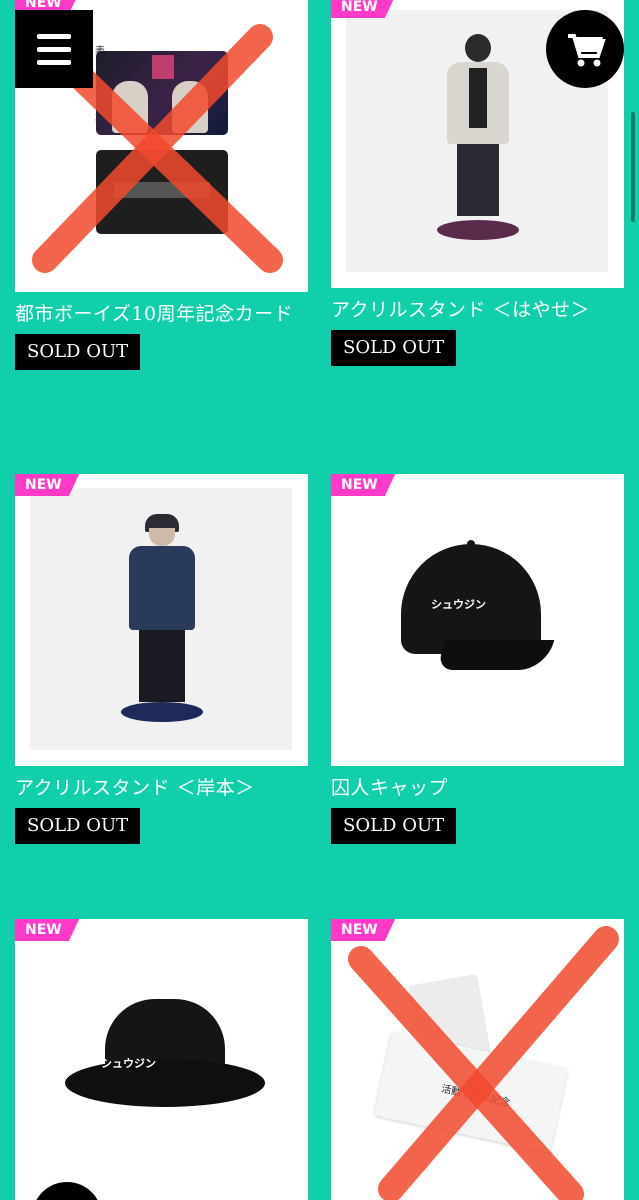 This screenshot has height=1200, width=639. Describe the element at coordinates (633, 167) in the screenshot. I see `scrollbar` at that location.